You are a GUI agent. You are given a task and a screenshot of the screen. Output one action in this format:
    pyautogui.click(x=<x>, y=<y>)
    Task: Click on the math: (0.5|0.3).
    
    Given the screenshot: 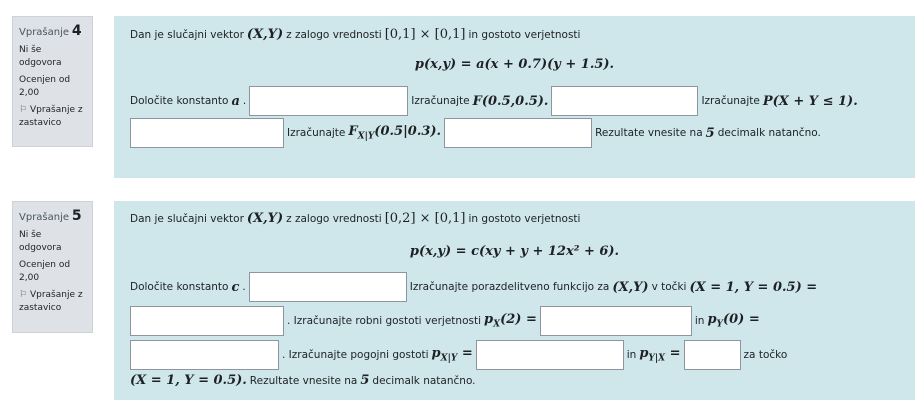 What is the action you would take?
    pyautogui.click(x=408, y=132)
    